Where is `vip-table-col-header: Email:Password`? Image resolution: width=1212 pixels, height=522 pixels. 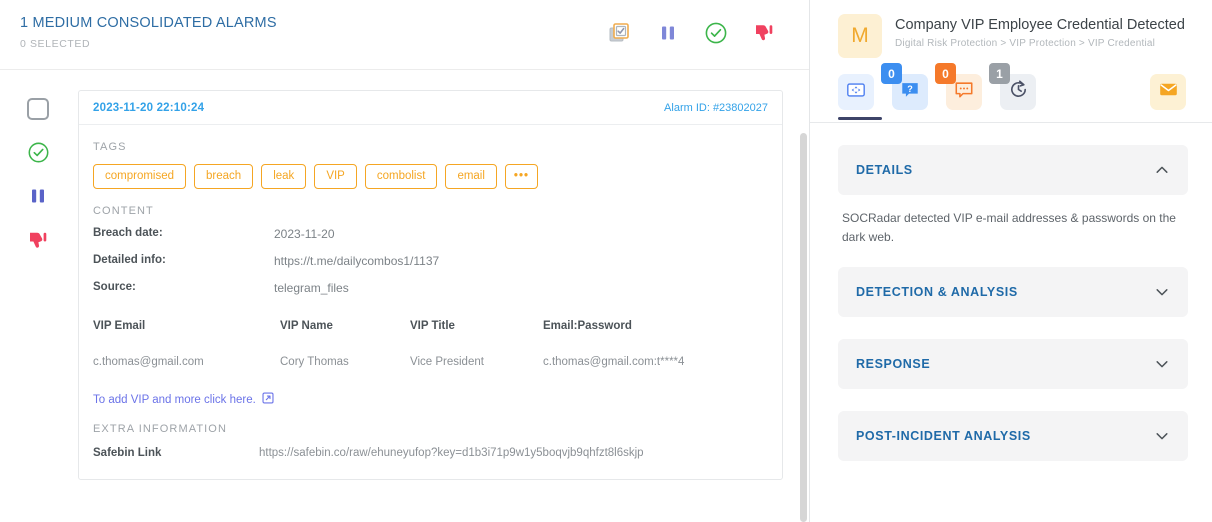 vip-table-col-header: Email:Password is located at coordinates (587, 326).